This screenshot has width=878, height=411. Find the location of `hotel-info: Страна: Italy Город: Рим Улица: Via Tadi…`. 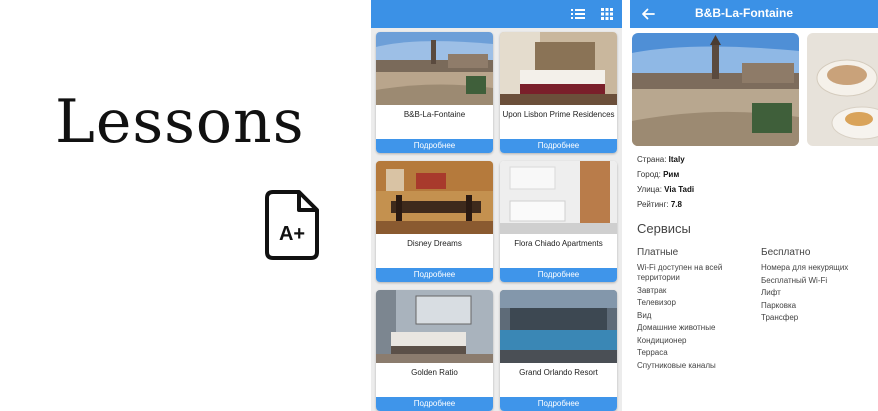

hotel-info: Страна: Italy Город: Рим Улица: Via Tadi… is located at coordinates (665, 182).